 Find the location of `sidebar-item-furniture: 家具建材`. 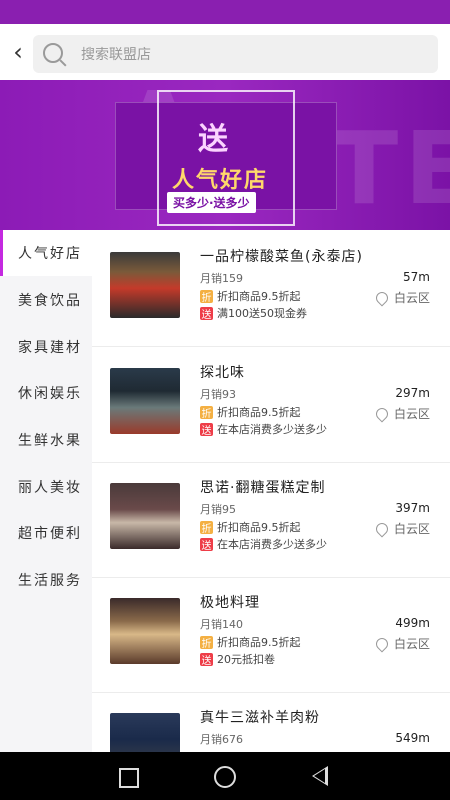

sidebar-item-furniture: 家具建材 is located at coordinates (46, 347).